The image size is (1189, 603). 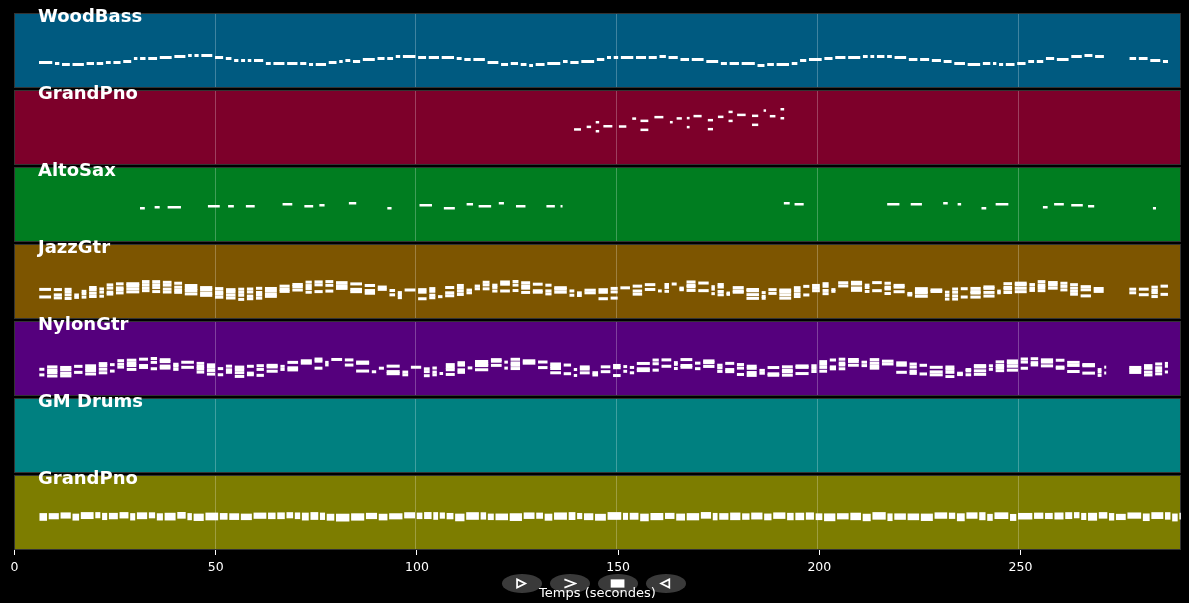 What do you see at coordinates (91, 401) in the screenshot?
I see `track-name: GM Drums` at bounding box center [91, 401].